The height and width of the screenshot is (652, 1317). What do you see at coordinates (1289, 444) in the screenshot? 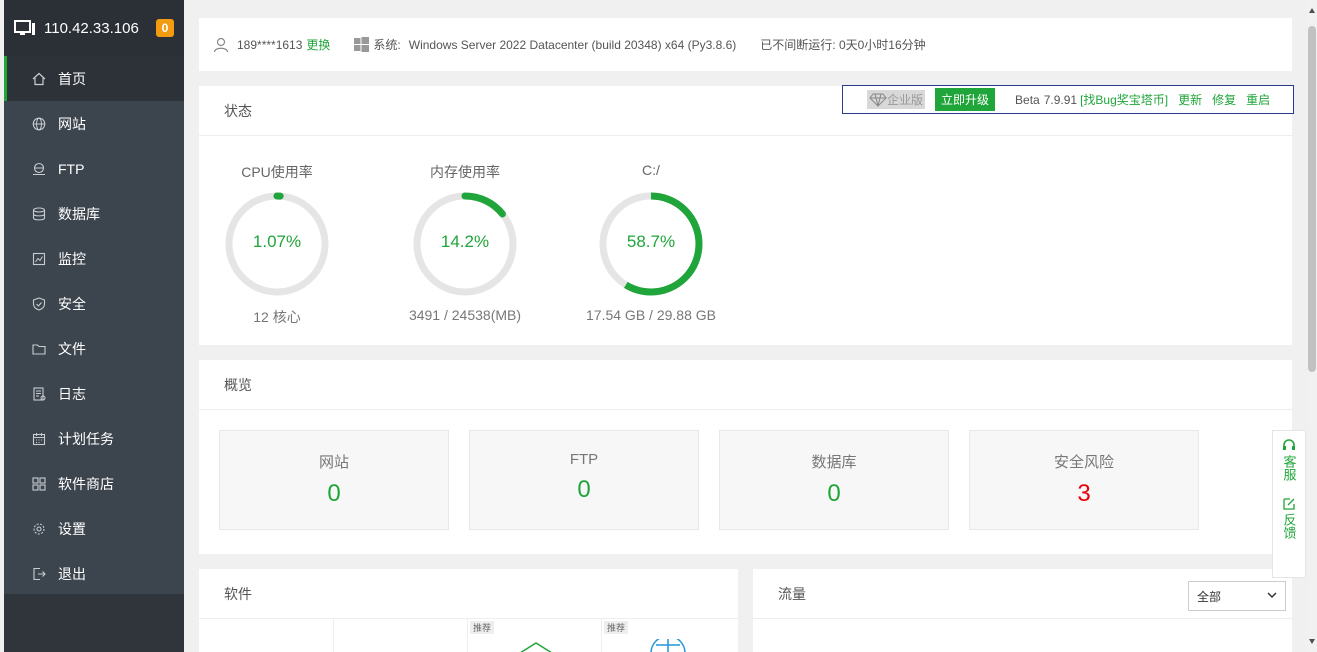
I see `headset-icon` at bounding box center [1289, 444].